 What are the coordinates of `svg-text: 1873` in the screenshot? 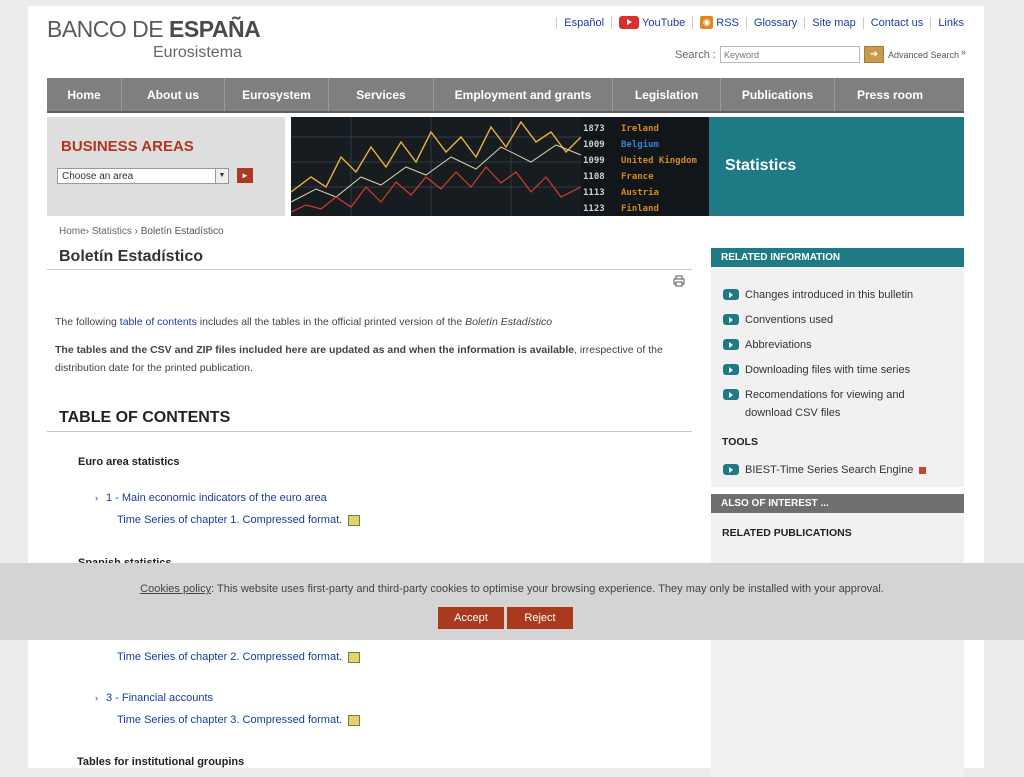 It's located at (594, 129).